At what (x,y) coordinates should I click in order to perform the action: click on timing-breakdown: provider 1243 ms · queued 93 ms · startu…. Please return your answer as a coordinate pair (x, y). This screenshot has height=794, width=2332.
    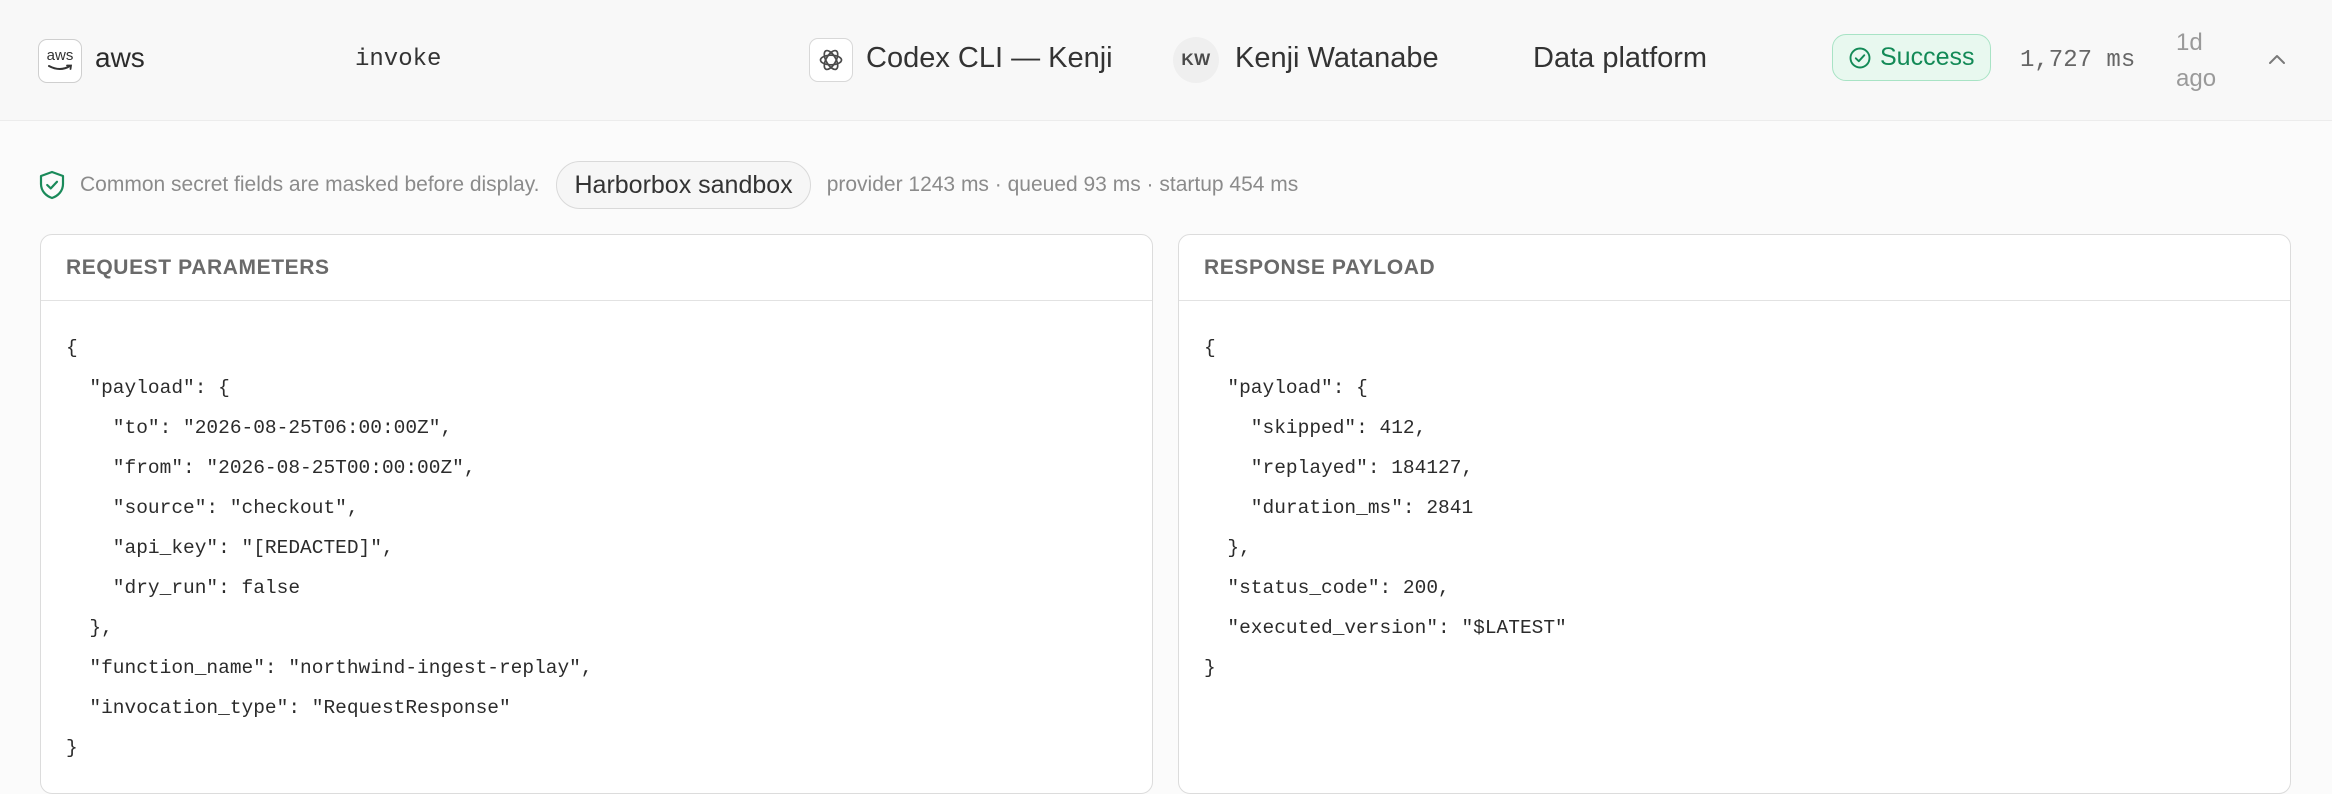
    Looking at the image, I should click on (1062, 184).